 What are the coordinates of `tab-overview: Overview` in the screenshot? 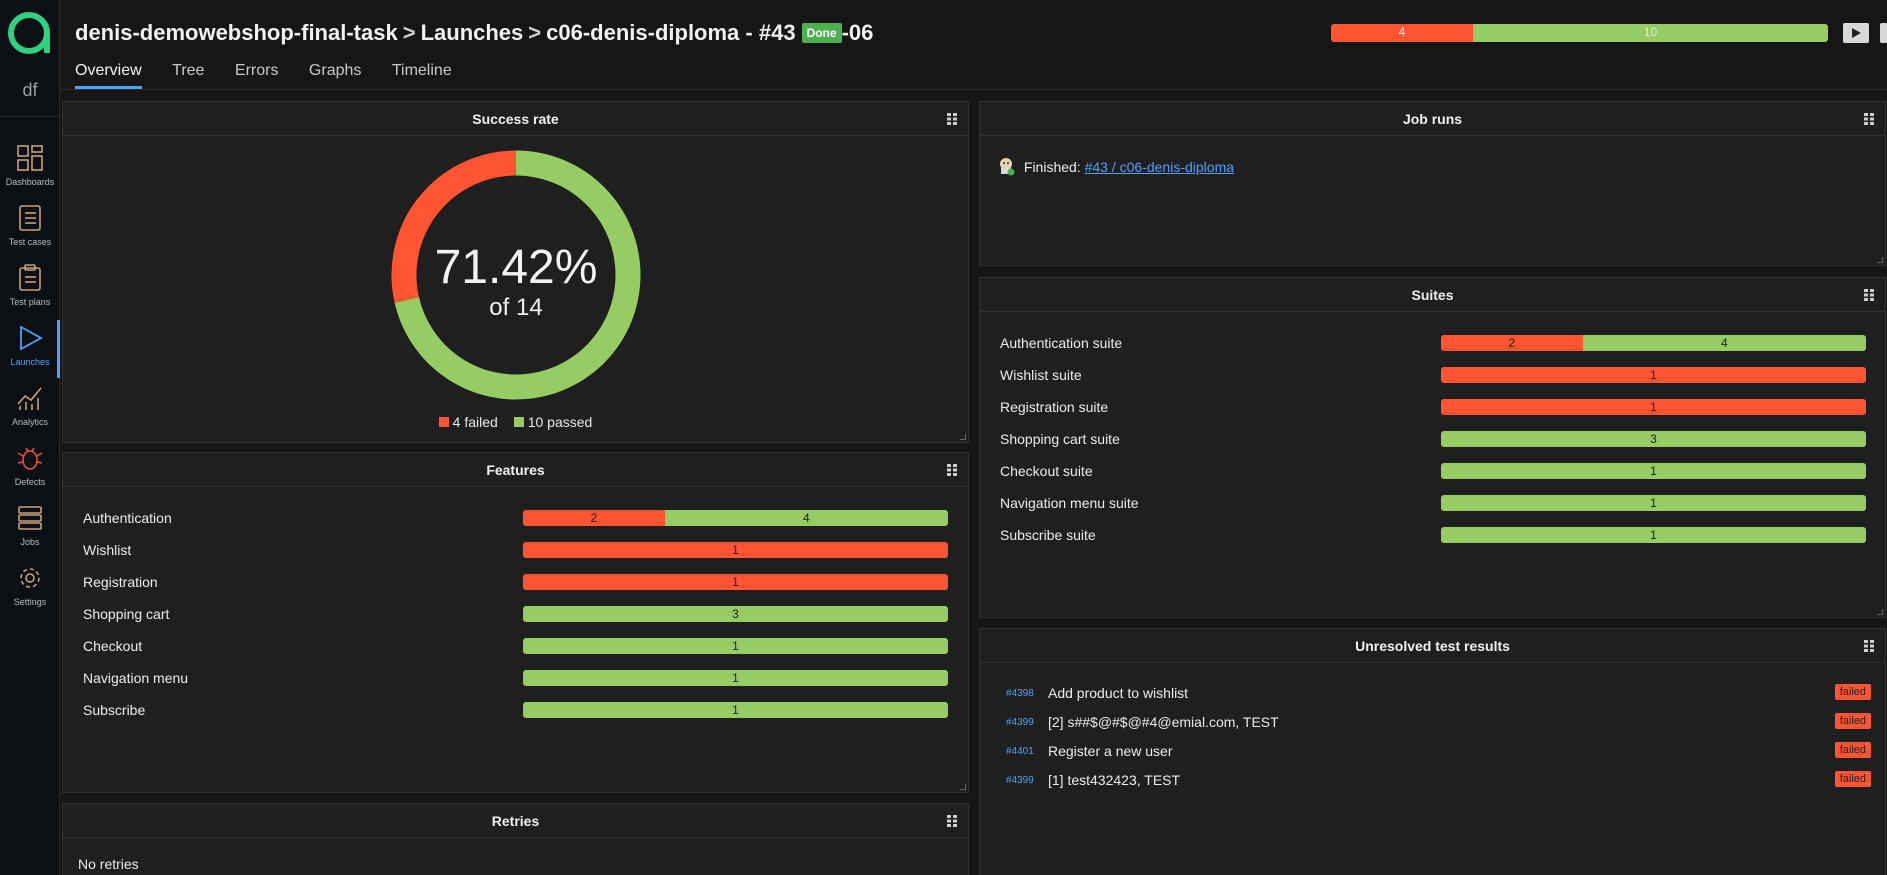 It's located at (108, 75).